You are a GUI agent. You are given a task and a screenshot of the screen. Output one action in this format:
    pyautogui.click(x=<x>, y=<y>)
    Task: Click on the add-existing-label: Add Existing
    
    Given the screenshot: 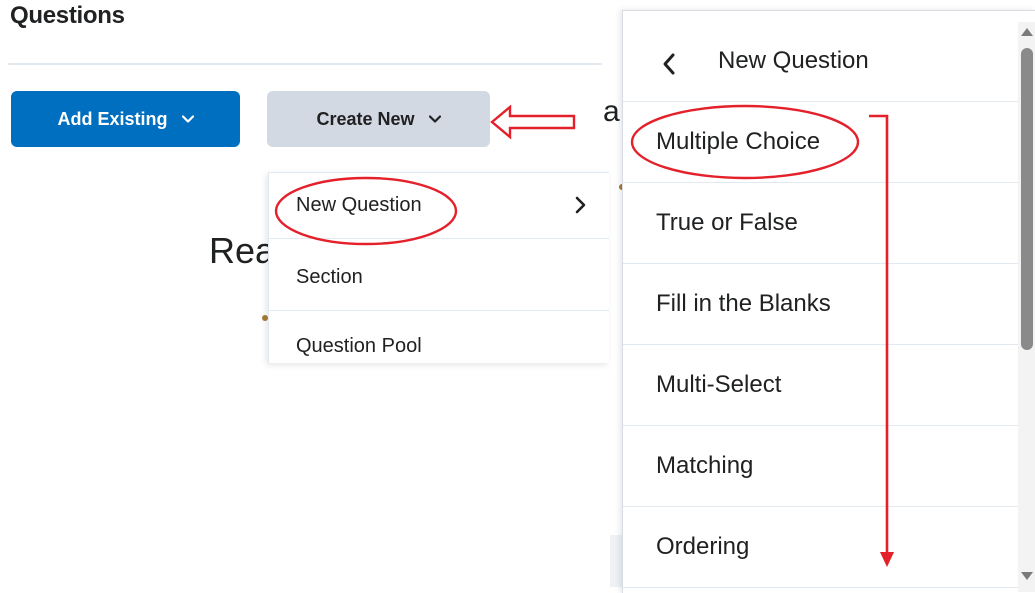 What is the action you would take?
    pyautogui.click(x=112, y=118)
    